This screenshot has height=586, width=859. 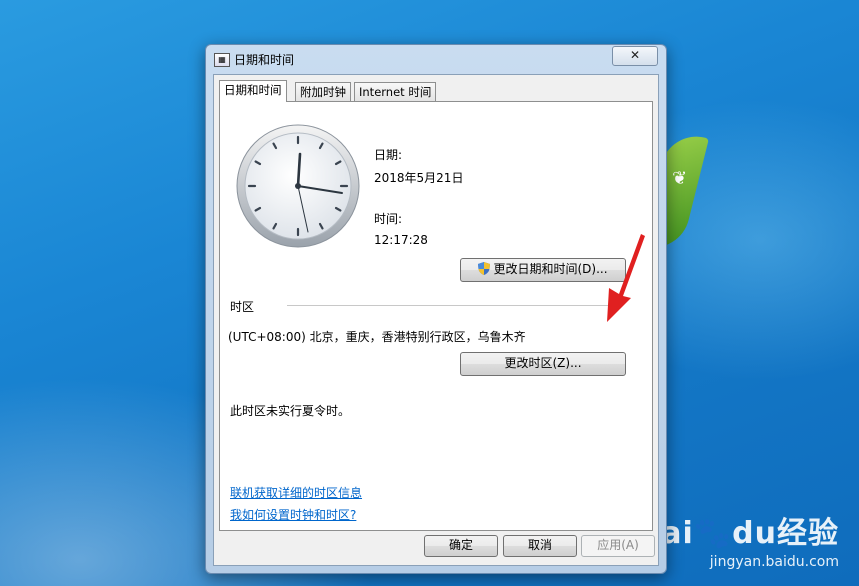 What do you see at coordinates (388, 155) in the screenshot?
I see `date-label: 日期:` at bounding box center [388, 155].